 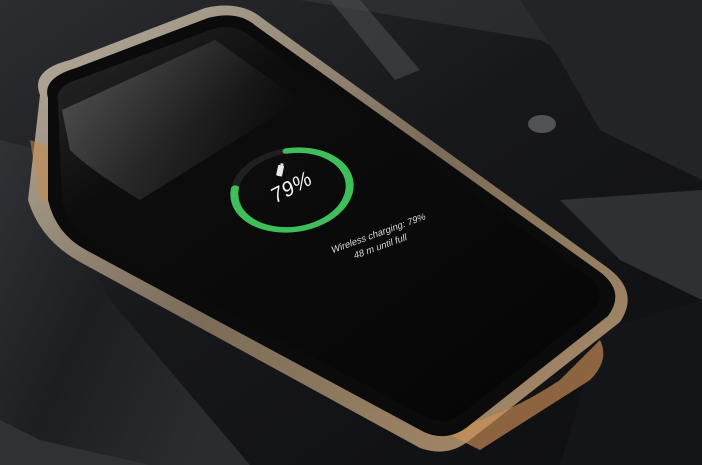 I want to click on console-knob, so click(x=542, y=124).